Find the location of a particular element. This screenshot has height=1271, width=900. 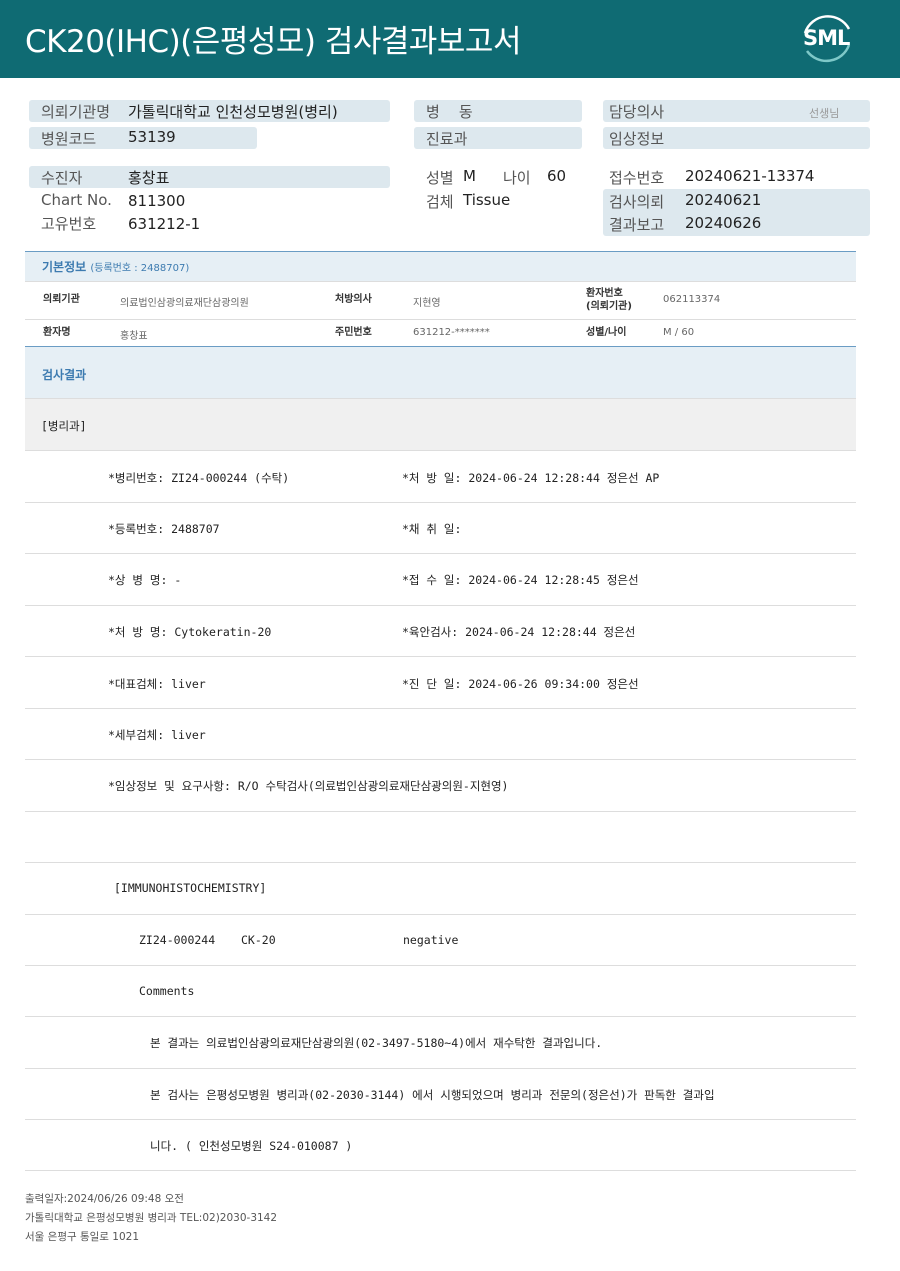

report-title: CK20(IHC)(은평성모) 검사결과보고서 is located at coordinates (273, 42).